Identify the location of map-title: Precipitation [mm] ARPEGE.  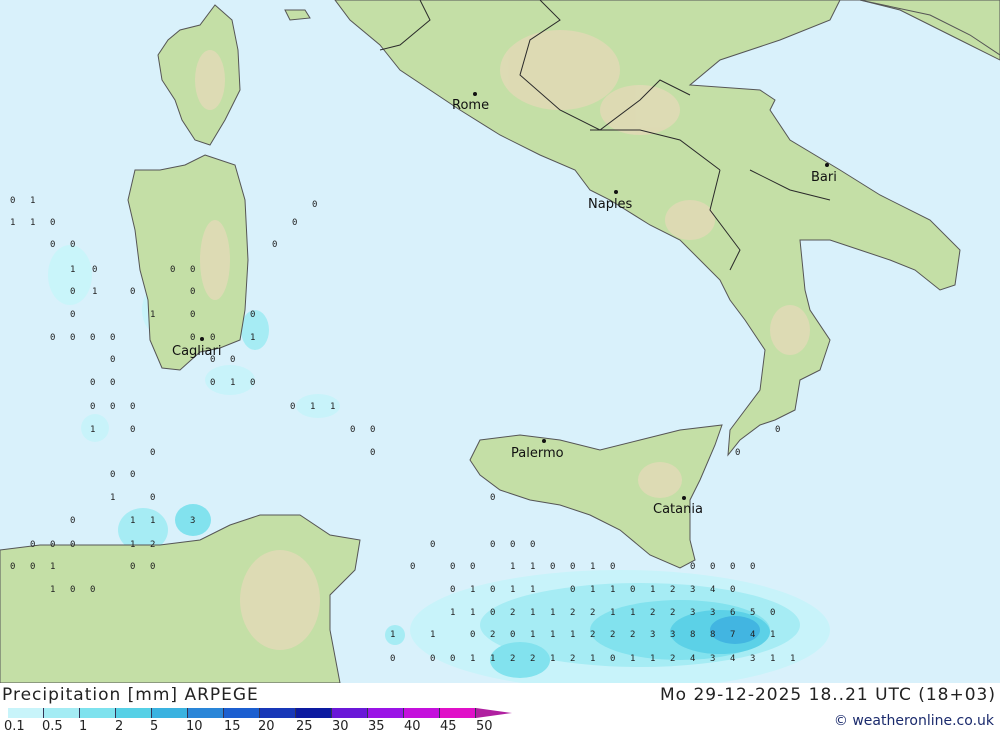
(130, 695).